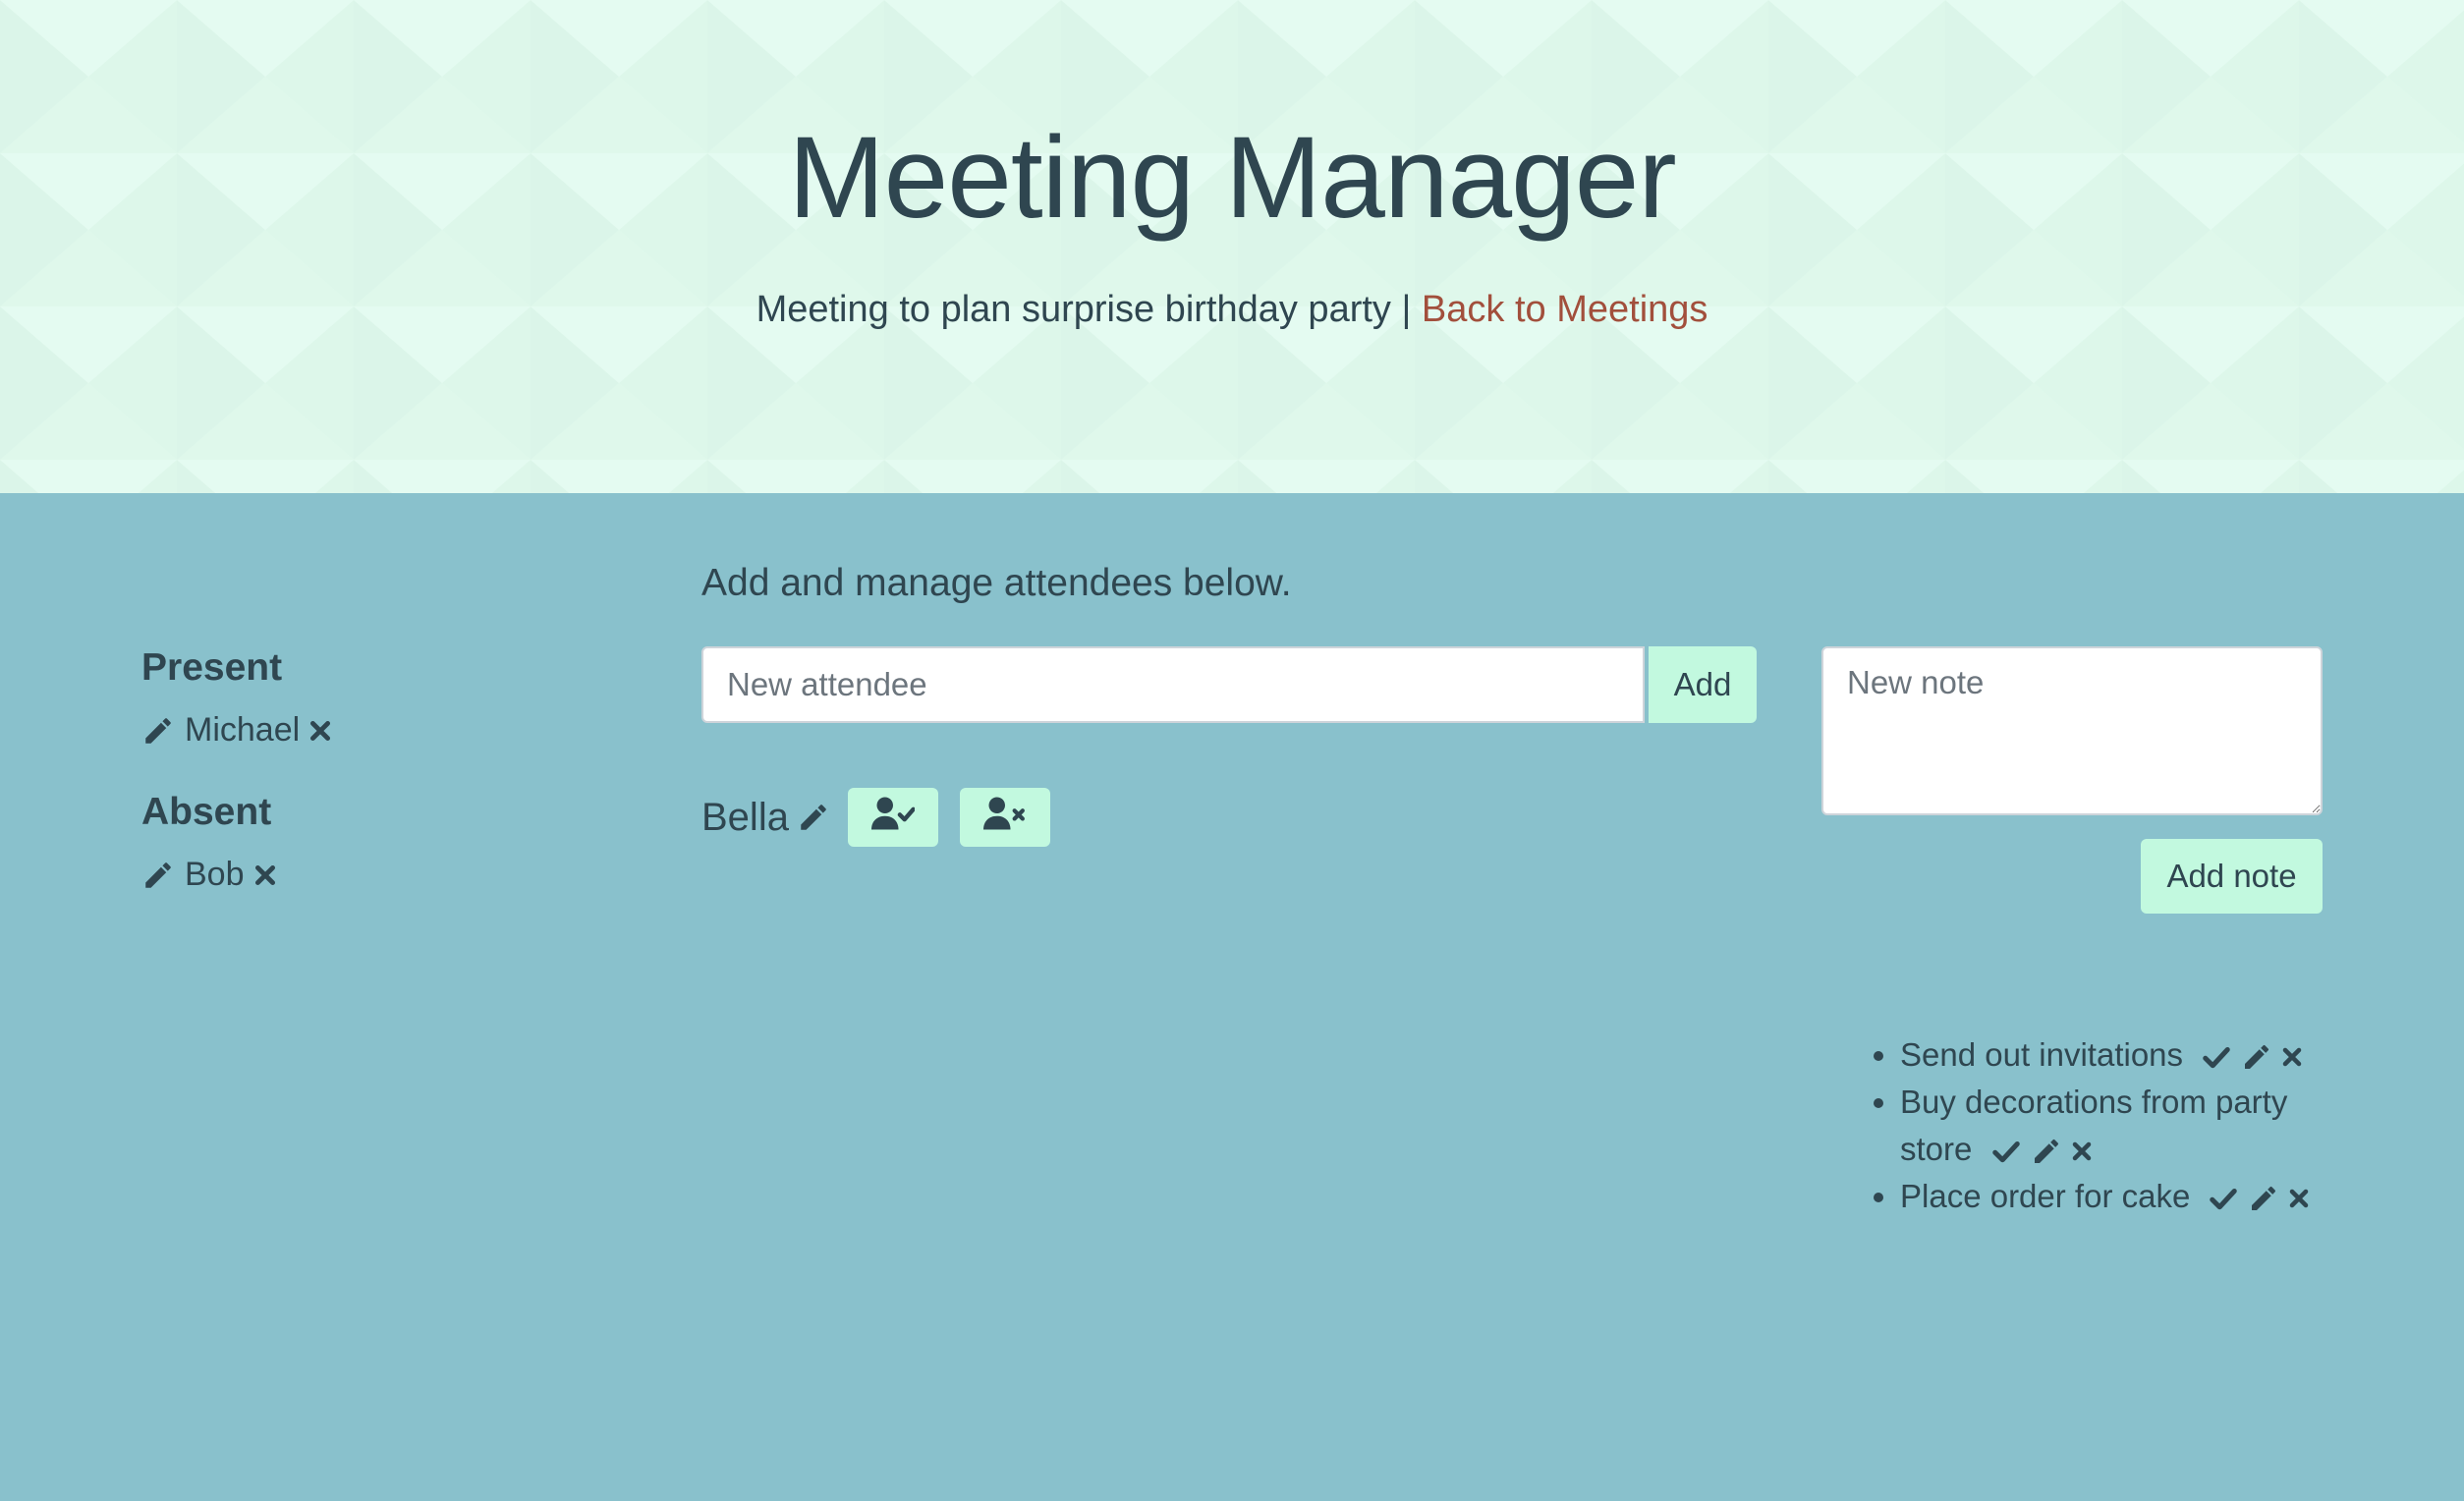 The width and height of the screenshot is (2464, 1501). What do you see at coordinates (1703, 684) in the screenshot?
I see `add-attendee-button: Add` at bounding box center [1703, 684].